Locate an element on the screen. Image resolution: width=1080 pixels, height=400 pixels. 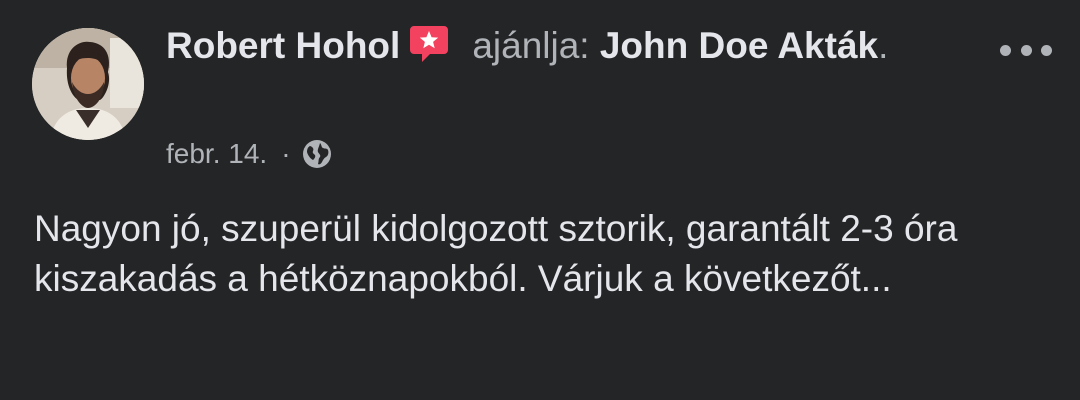
author-avatar is located at coordinates (88, 84).